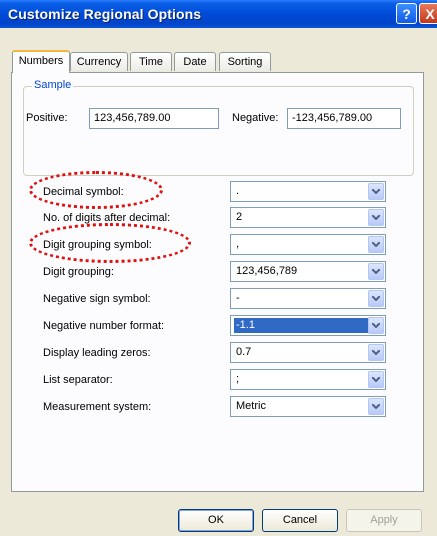 This screenshot has height=536, width=437. What do you see at coordinates (78, 380) in the screenshot?
I see `list-separator-label: List separator:` at bounding box center [78, 380].